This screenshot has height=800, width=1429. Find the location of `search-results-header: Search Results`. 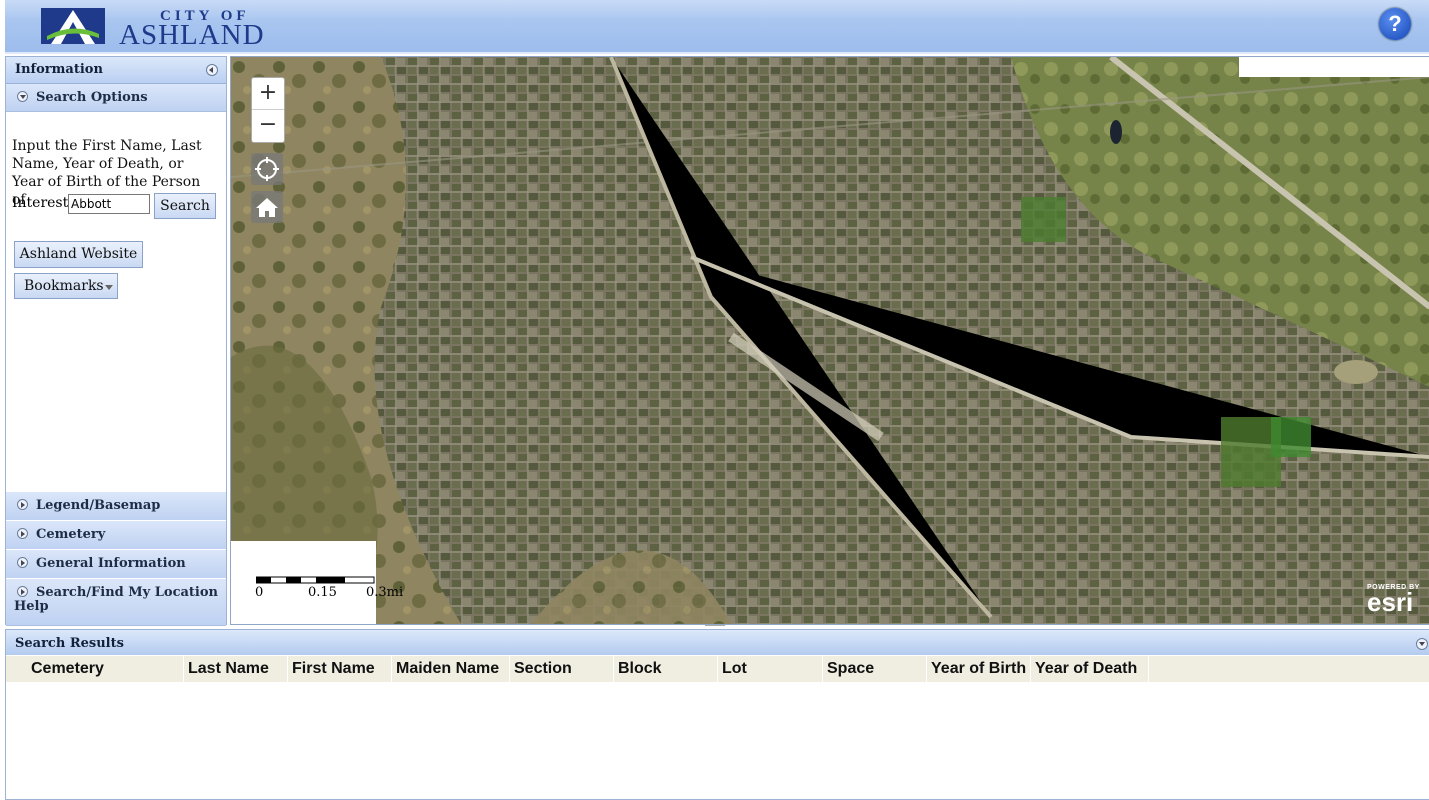

search-results-header: Search Results is located at coordinates (717, 642).